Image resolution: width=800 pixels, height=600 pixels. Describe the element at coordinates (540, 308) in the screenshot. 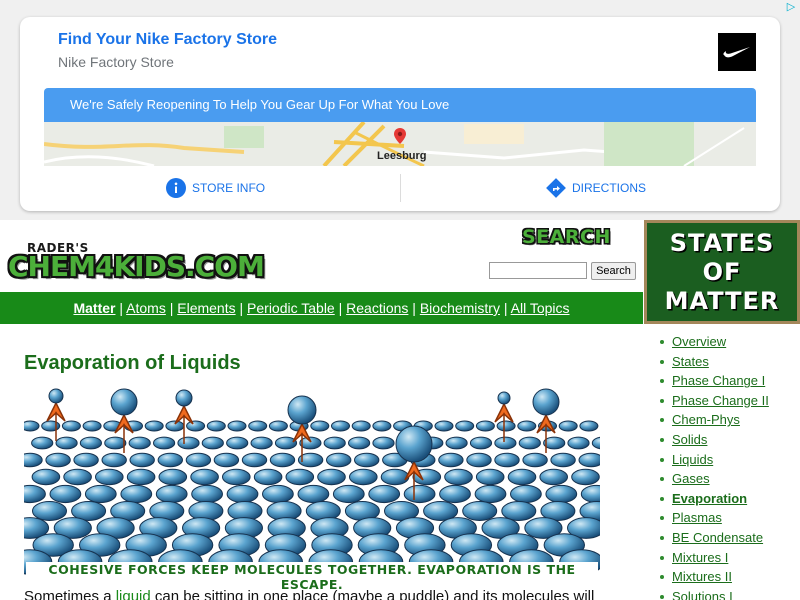

I see `nav-all-topics: All Topics` at that location.